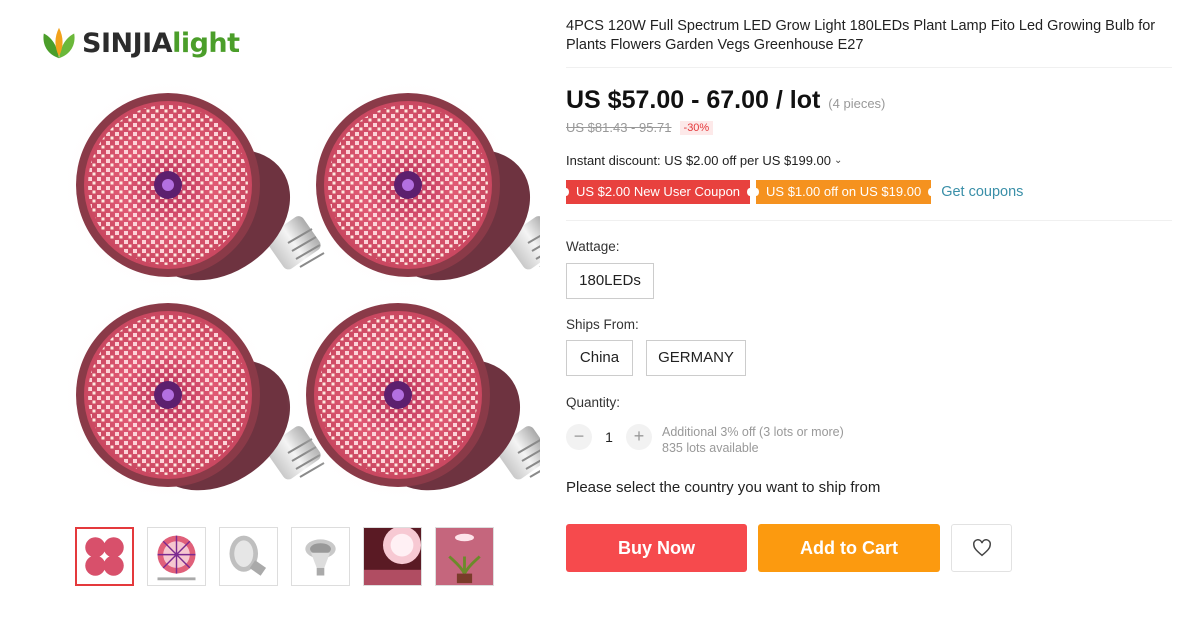  What do you see at coordinates (161, 43) in the screenshot?
I see `brand-name: SINJIAlight` at bounding box center [161, 43].